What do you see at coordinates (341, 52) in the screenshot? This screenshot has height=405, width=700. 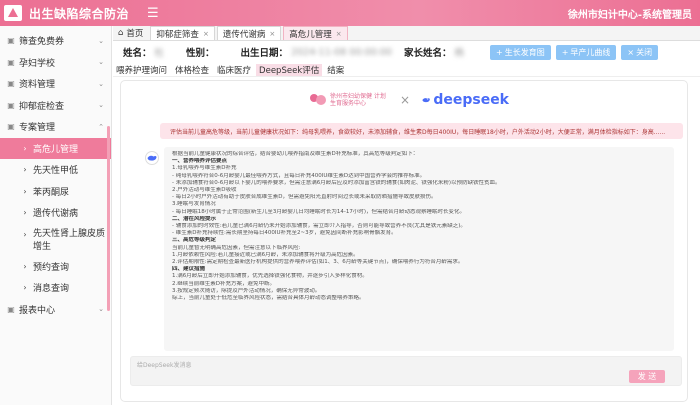 I see `dob-value: 2024-11-08 00:00:00` at bounding box center [341, 52].